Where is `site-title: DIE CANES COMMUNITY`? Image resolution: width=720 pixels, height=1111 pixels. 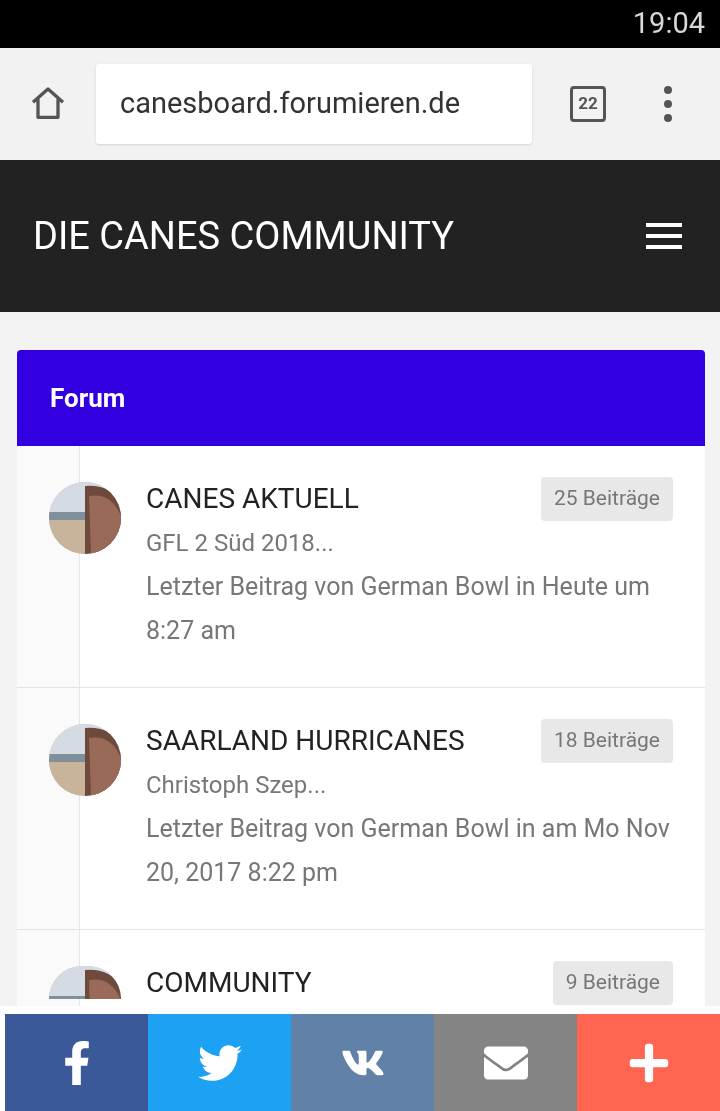
site-title: DIE CANES COMMUNITY is located at coordinates (244, 236).